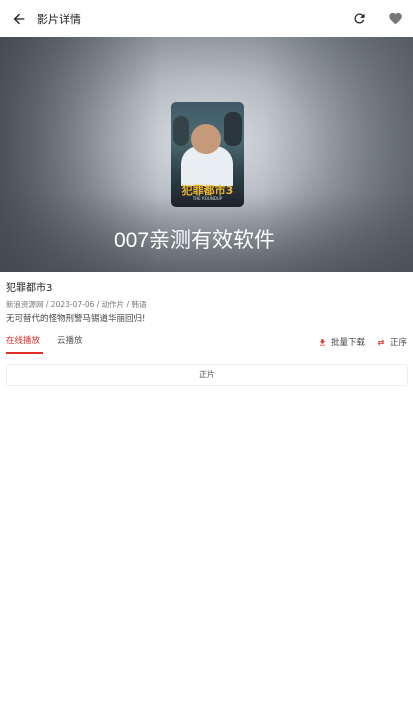  I want to click on sort-order-label: 正序, so click(399, 343).